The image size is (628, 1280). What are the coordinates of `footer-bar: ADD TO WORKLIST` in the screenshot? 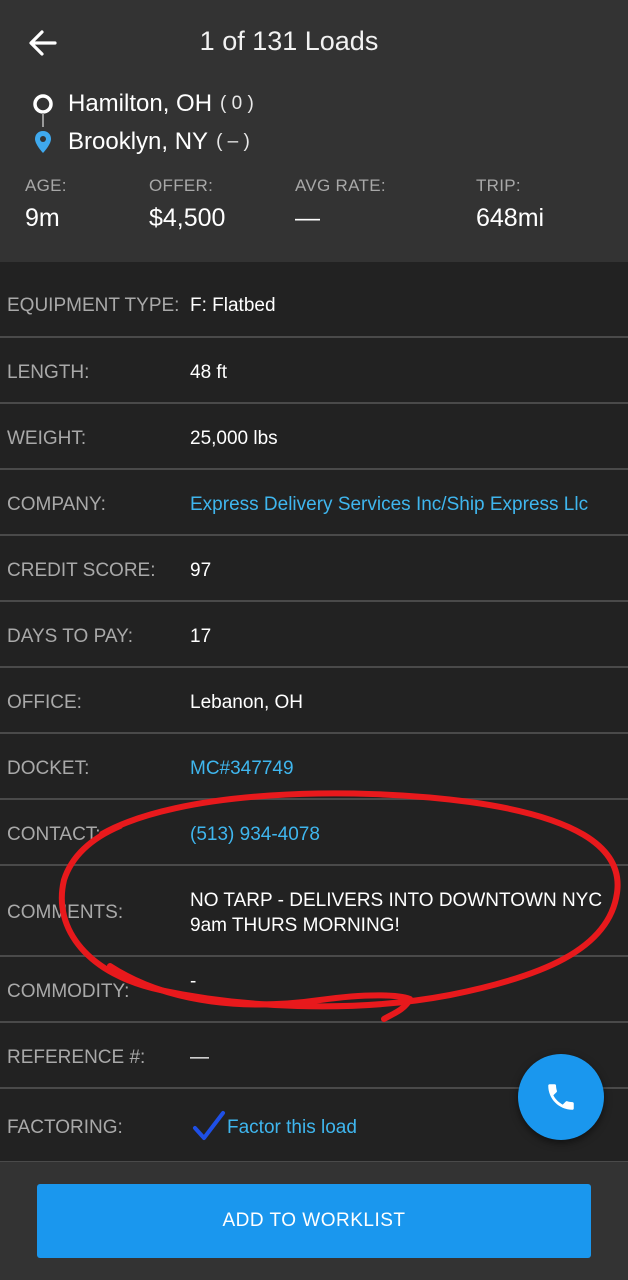 It's located at (314, 1221).